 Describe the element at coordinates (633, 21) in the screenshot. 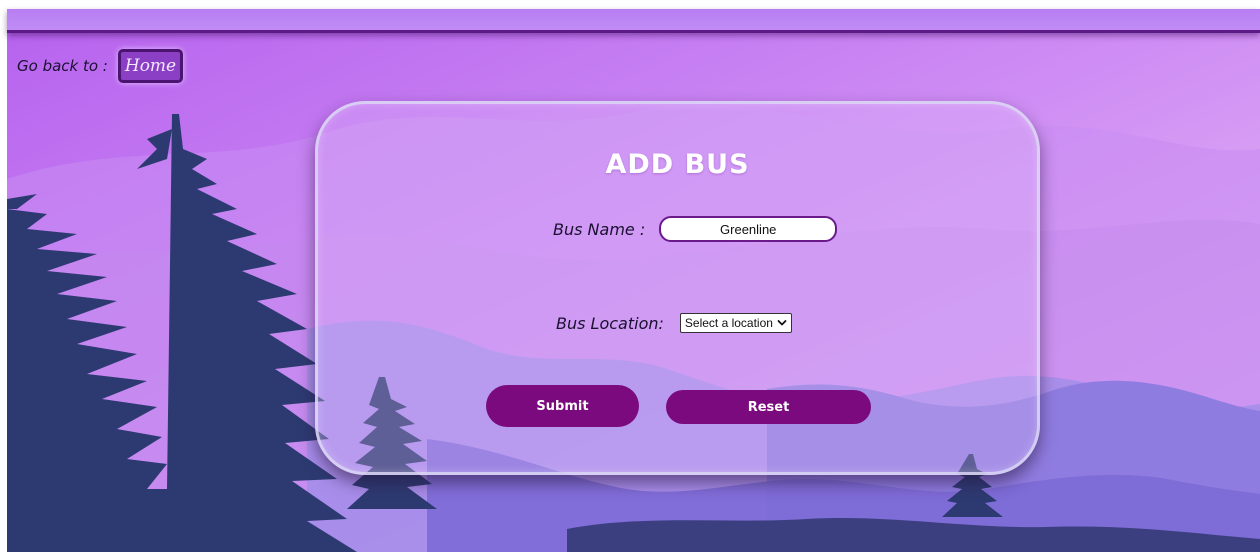

I see `top-navbar` at that location.